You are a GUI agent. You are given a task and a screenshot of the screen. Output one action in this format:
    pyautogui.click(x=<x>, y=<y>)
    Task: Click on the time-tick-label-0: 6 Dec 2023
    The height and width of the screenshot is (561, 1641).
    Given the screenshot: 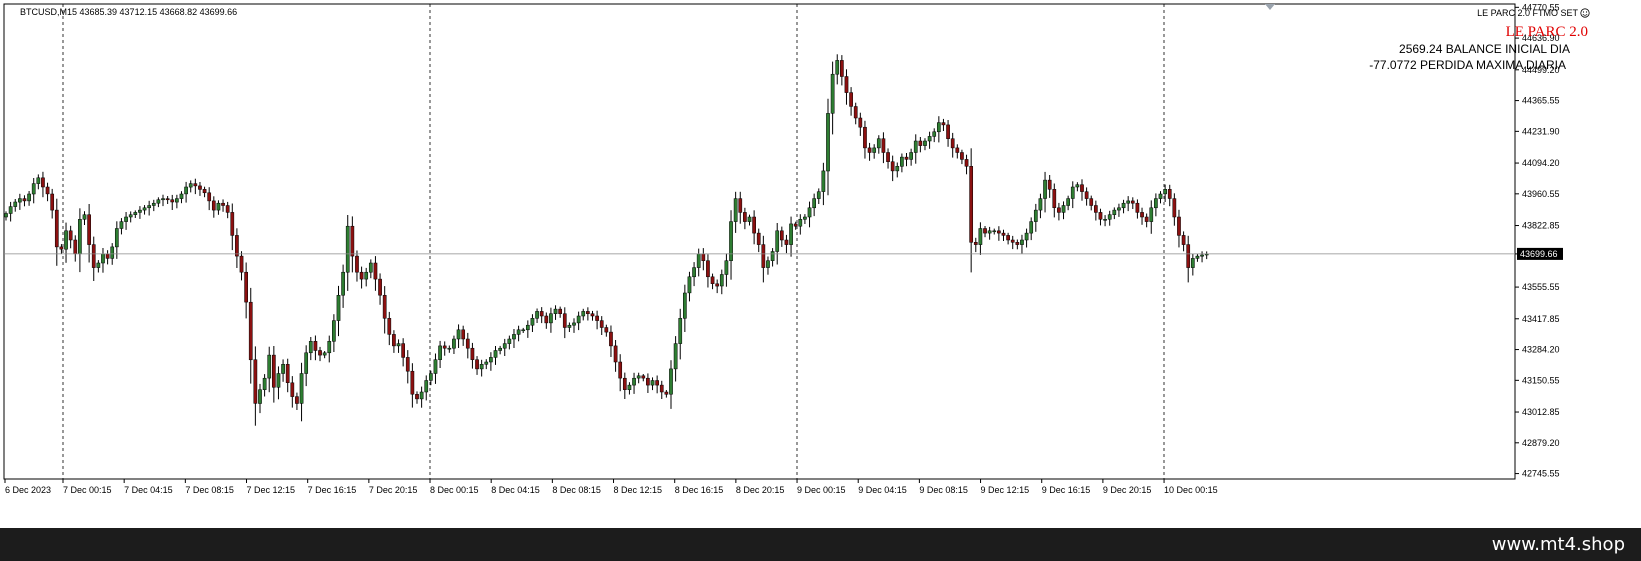 What is the action you would take?
    pyautogui.click(x=28, y=490)
    